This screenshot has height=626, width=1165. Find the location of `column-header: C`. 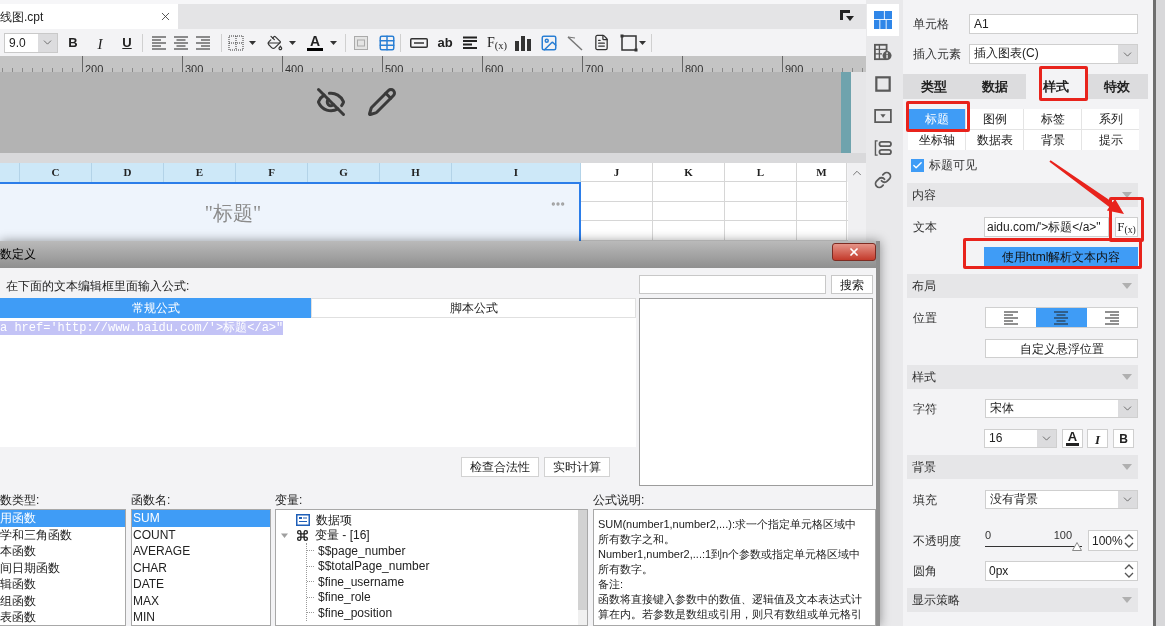

column-header: C is located at coordinates (56, 172).